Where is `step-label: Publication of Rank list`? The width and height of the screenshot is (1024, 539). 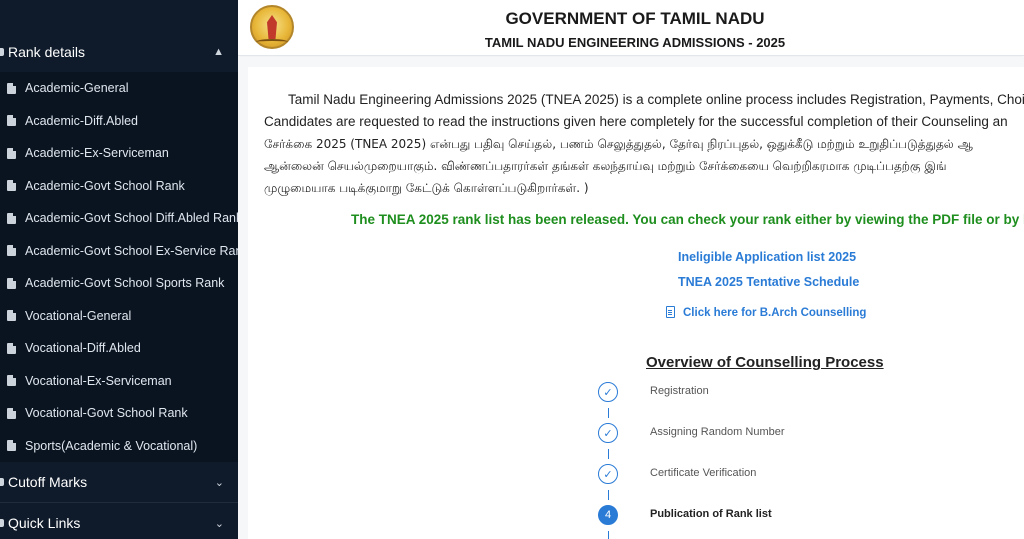
step-label: Publication of Rank list is located at coordinates (711, 514).